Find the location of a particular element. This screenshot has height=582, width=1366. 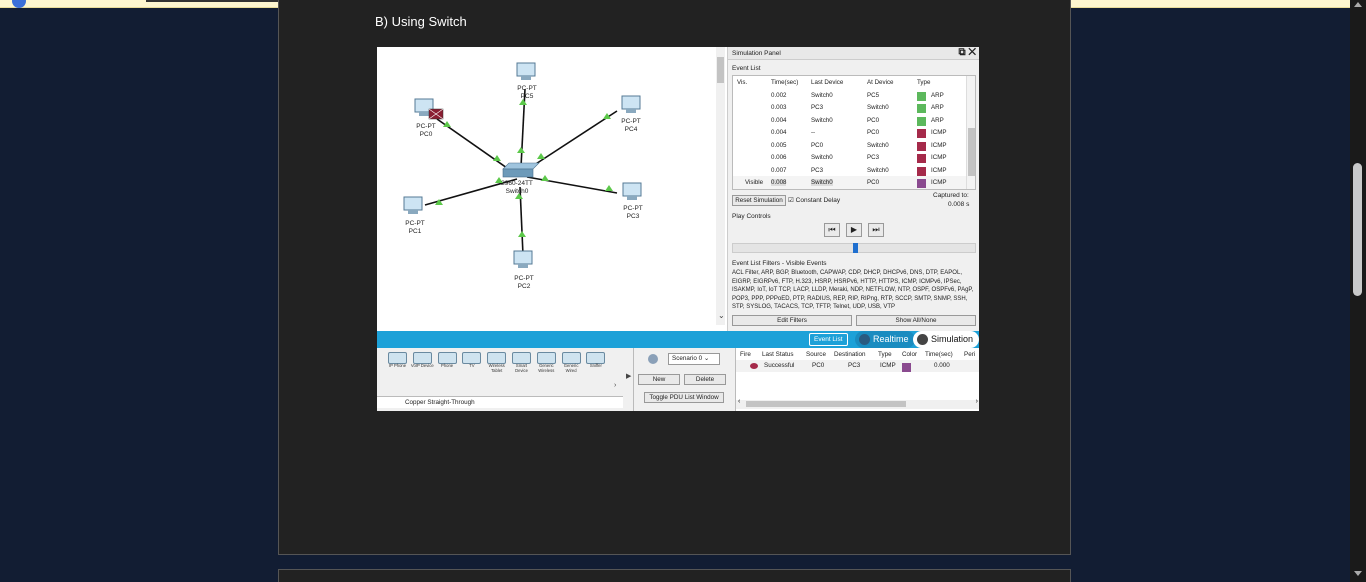

event-at: PC5 is located at coordinates (873, 95).